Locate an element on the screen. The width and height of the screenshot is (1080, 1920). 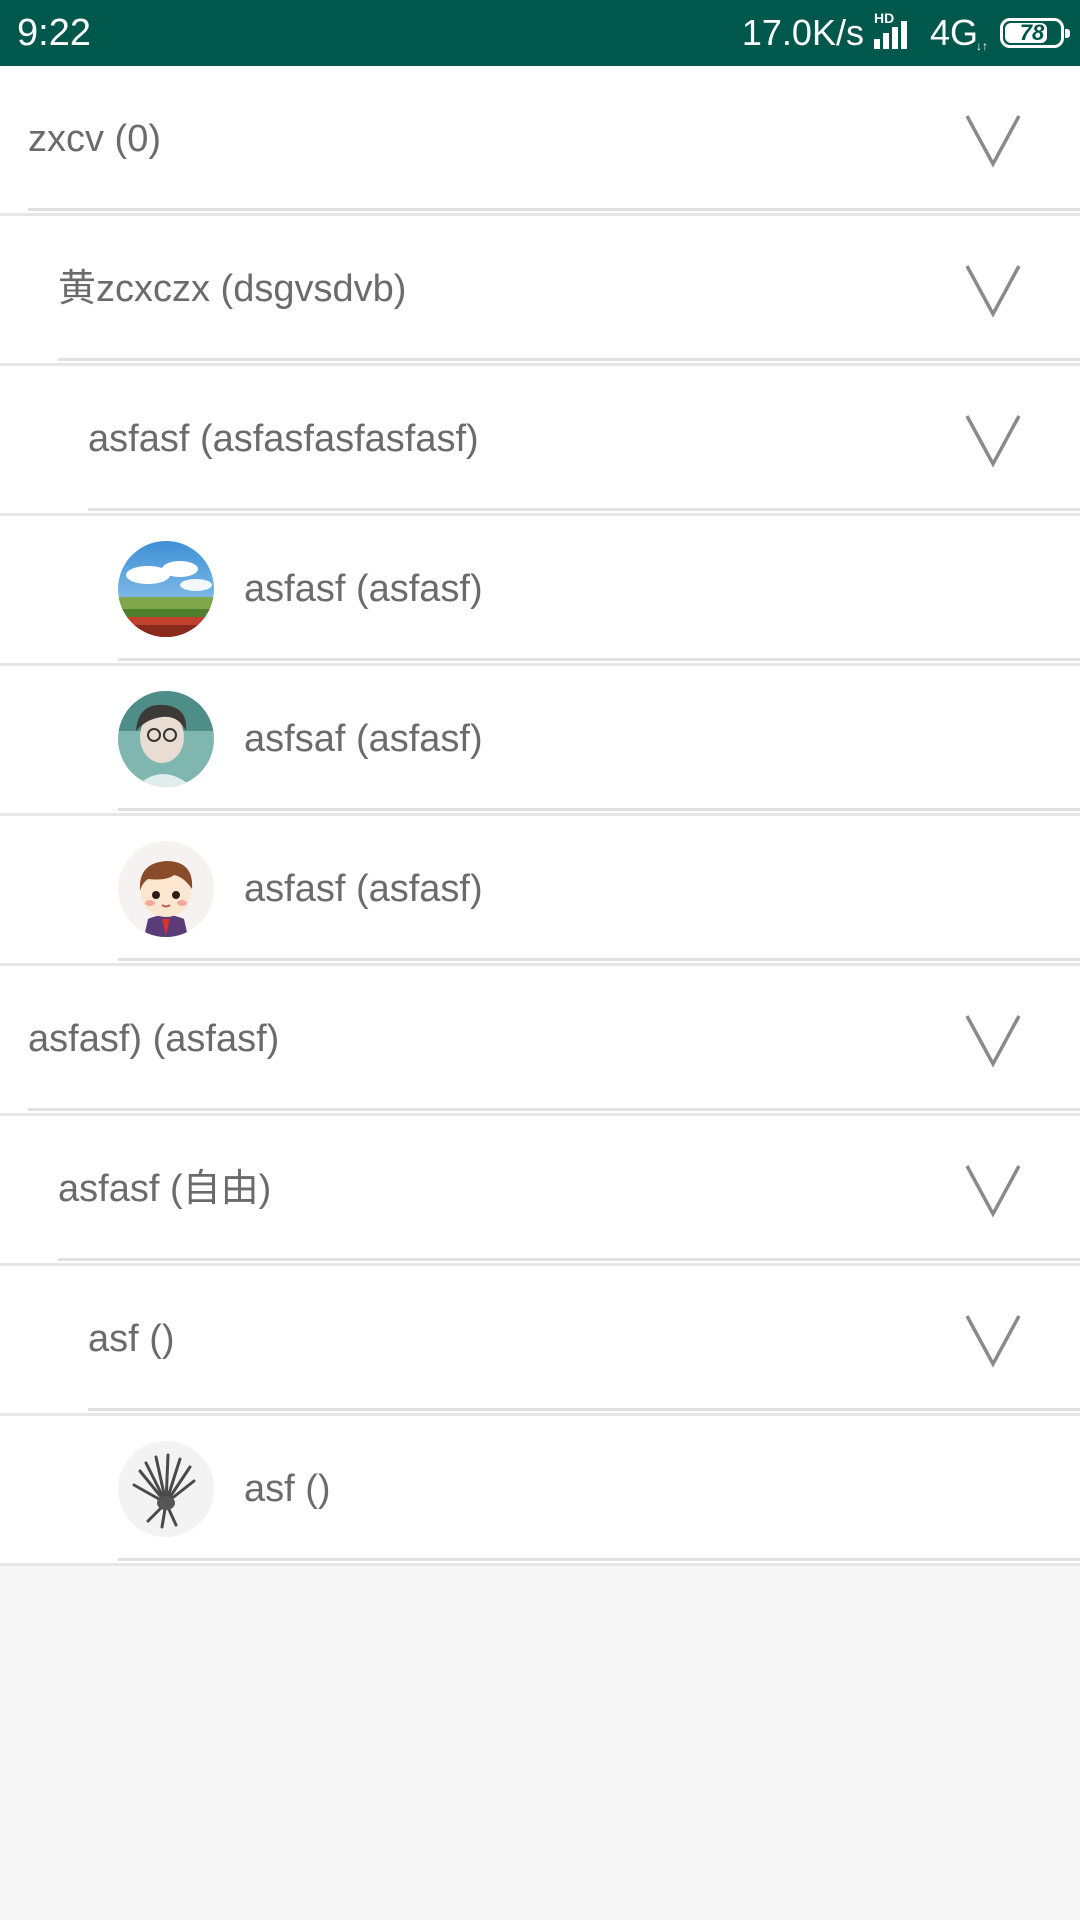
landscape-avatar is located at coordinates (166, 589).